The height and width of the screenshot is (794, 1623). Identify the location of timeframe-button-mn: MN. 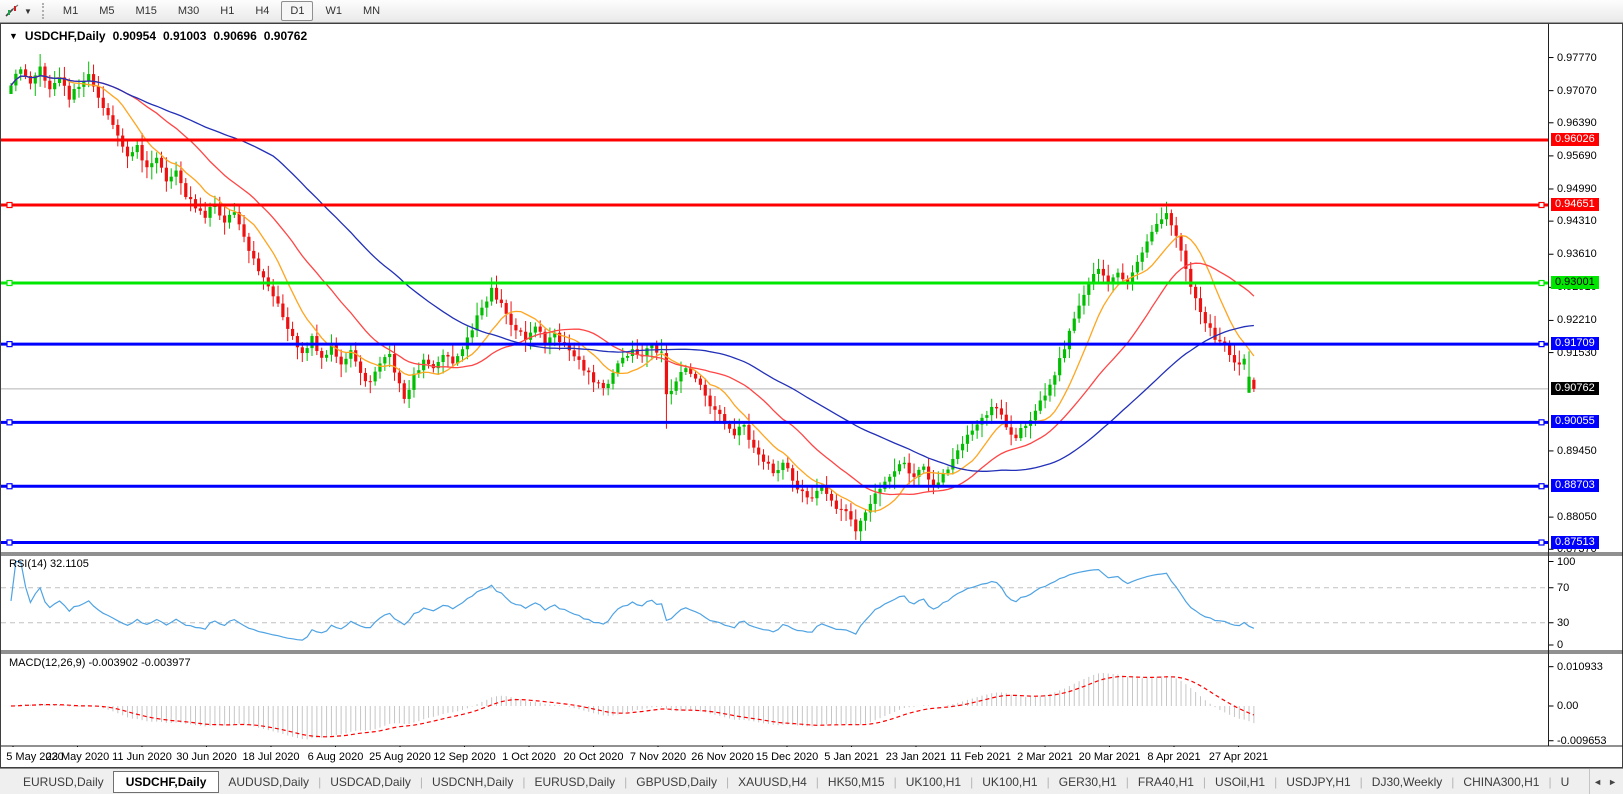
(371, 11).